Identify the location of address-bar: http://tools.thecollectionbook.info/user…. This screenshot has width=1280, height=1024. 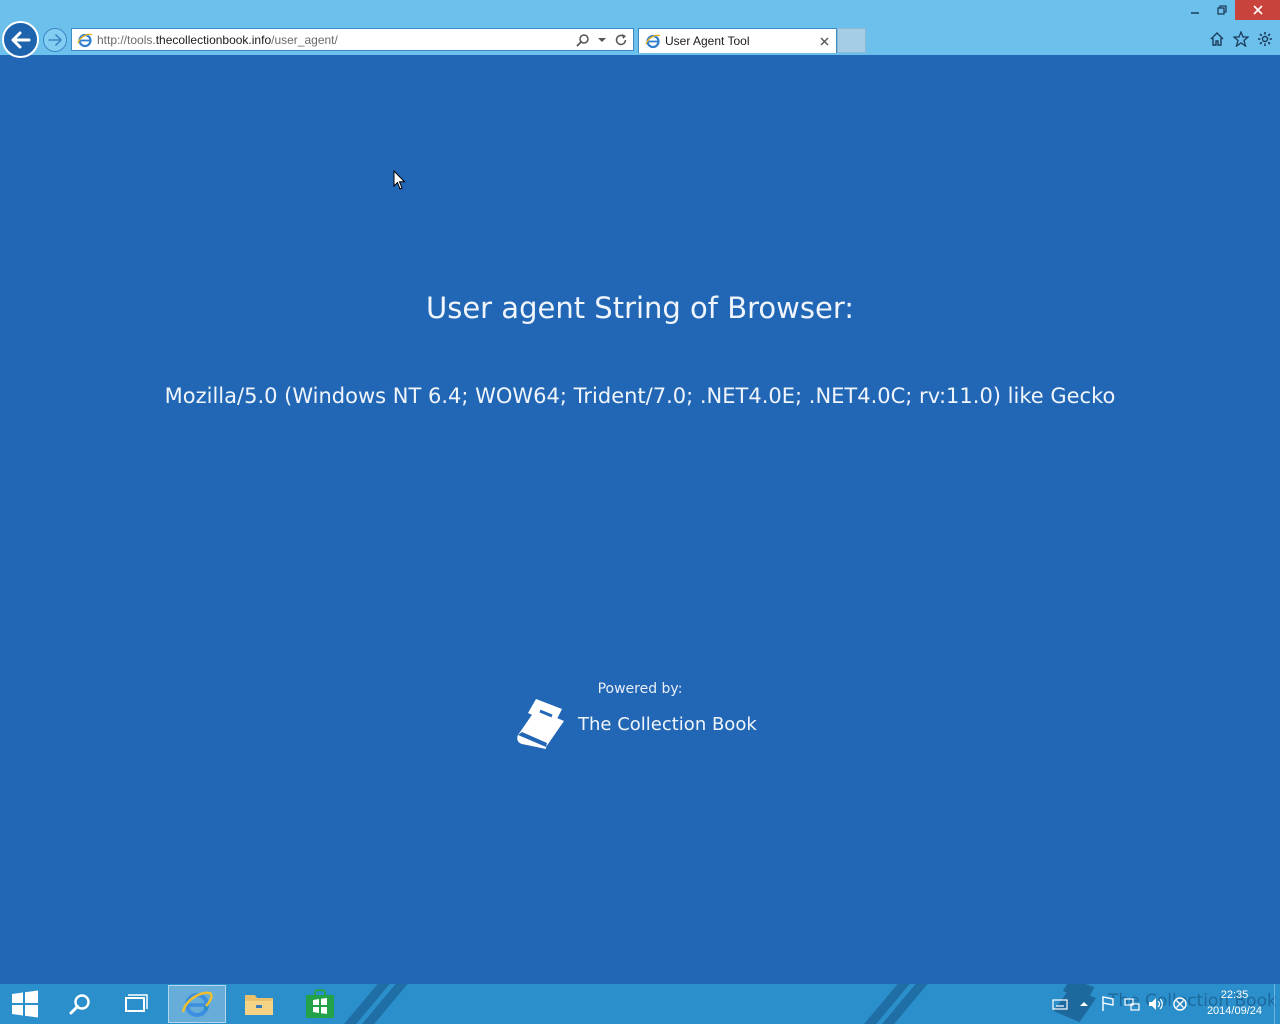
(352, 39).